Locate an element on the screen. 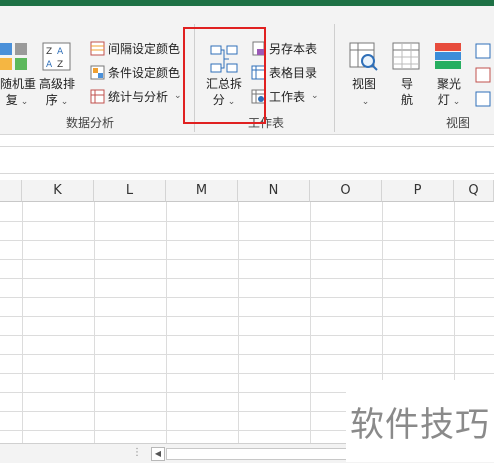 The image size is (494, 463). column-header-left is located at coordinates (11, 191).